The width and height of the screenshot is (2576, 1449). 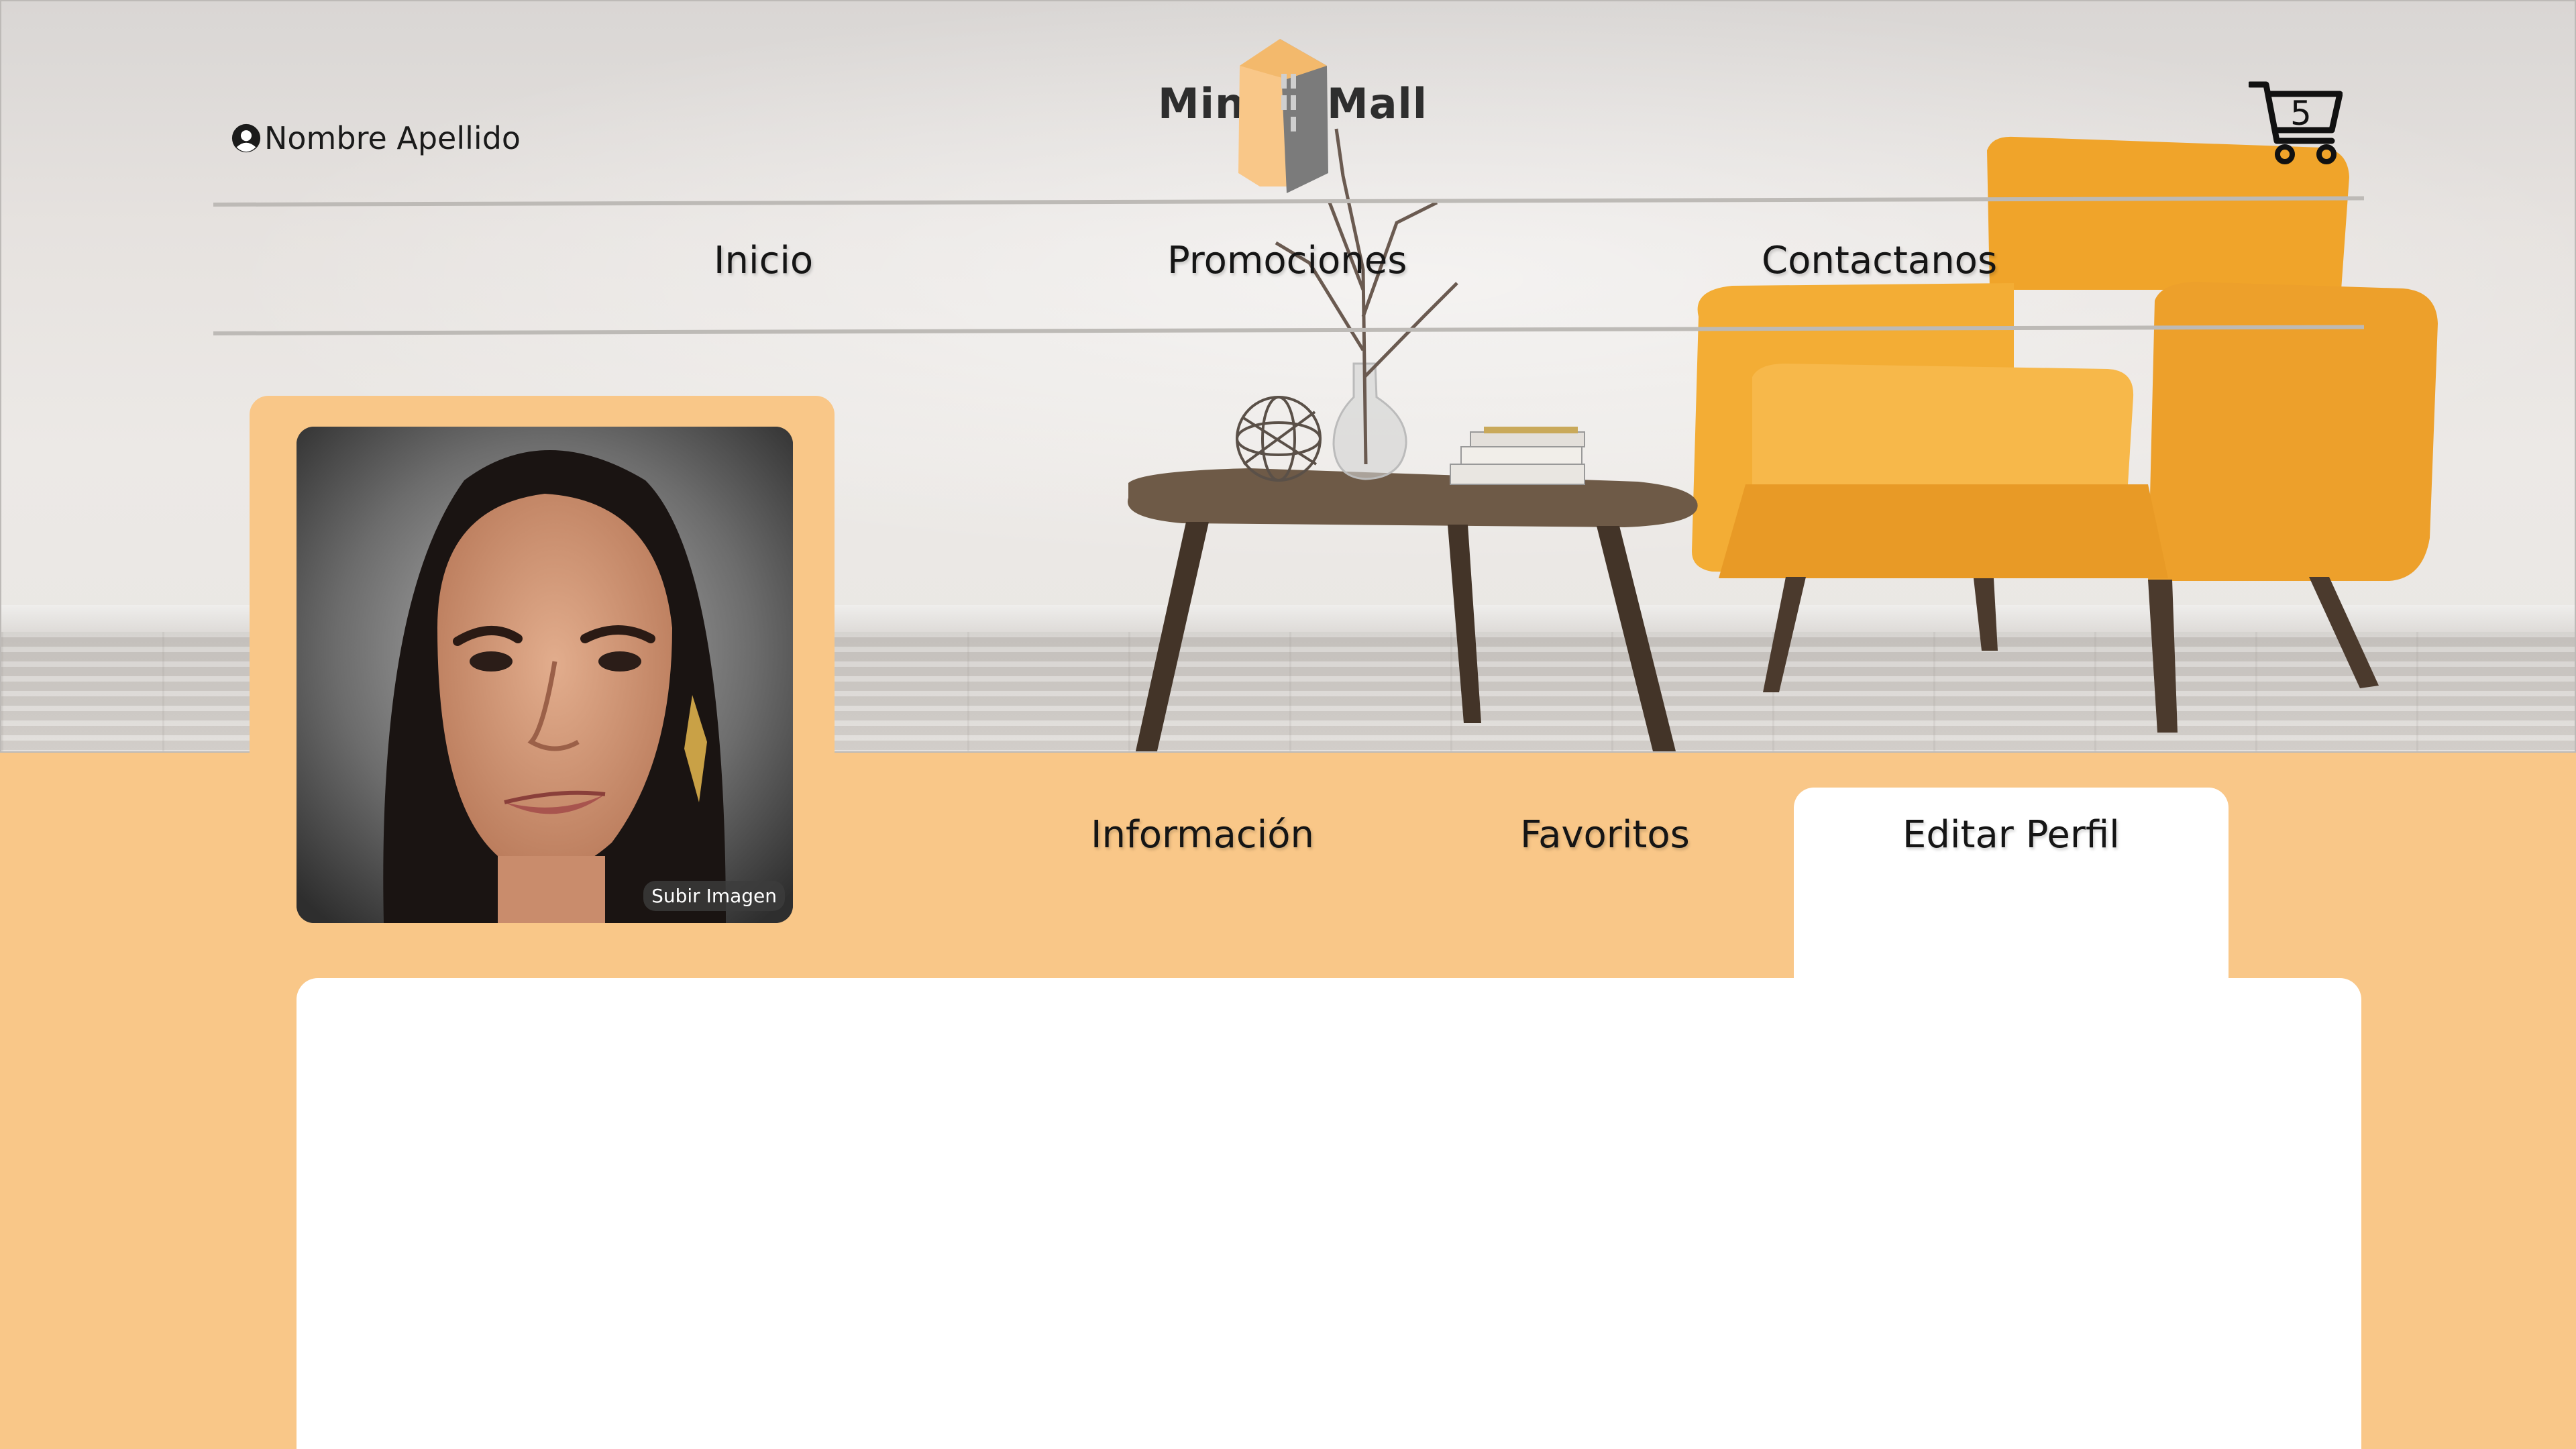 I want to click on upload-image-button: Subir Imagen, so click(x=714, y=896).